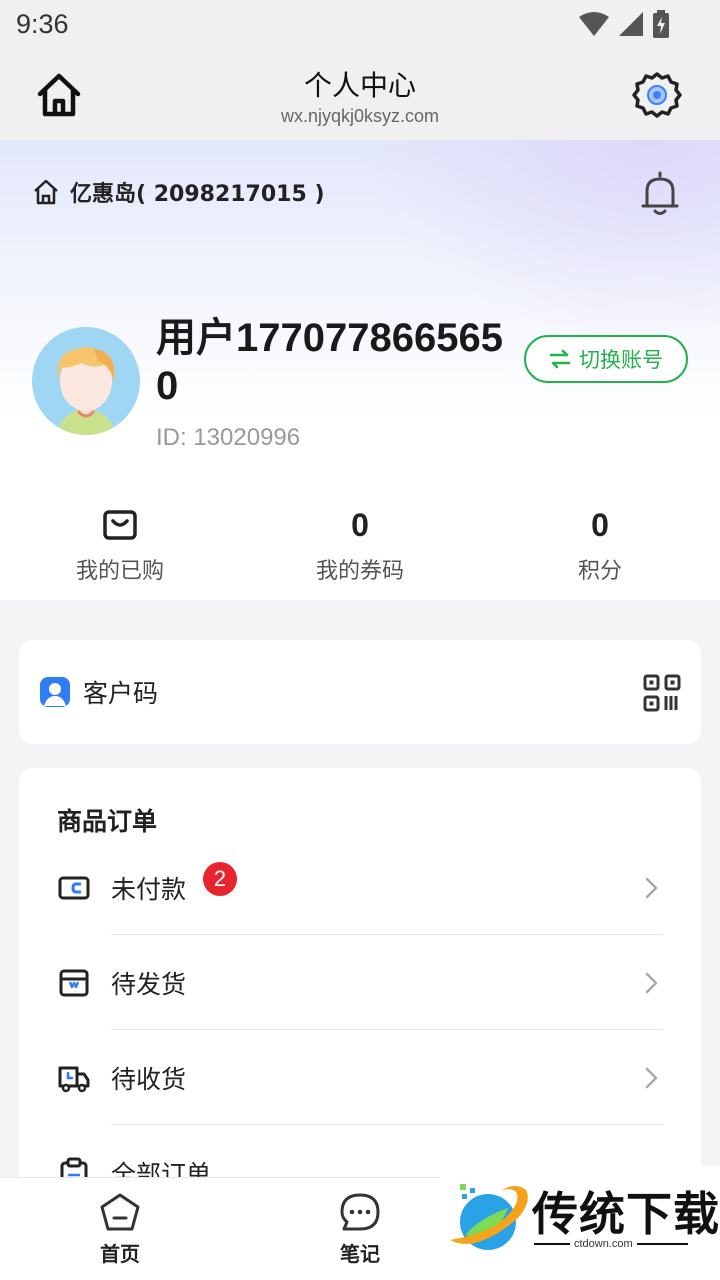  I want to click on bell-icon, so click(660, 193).